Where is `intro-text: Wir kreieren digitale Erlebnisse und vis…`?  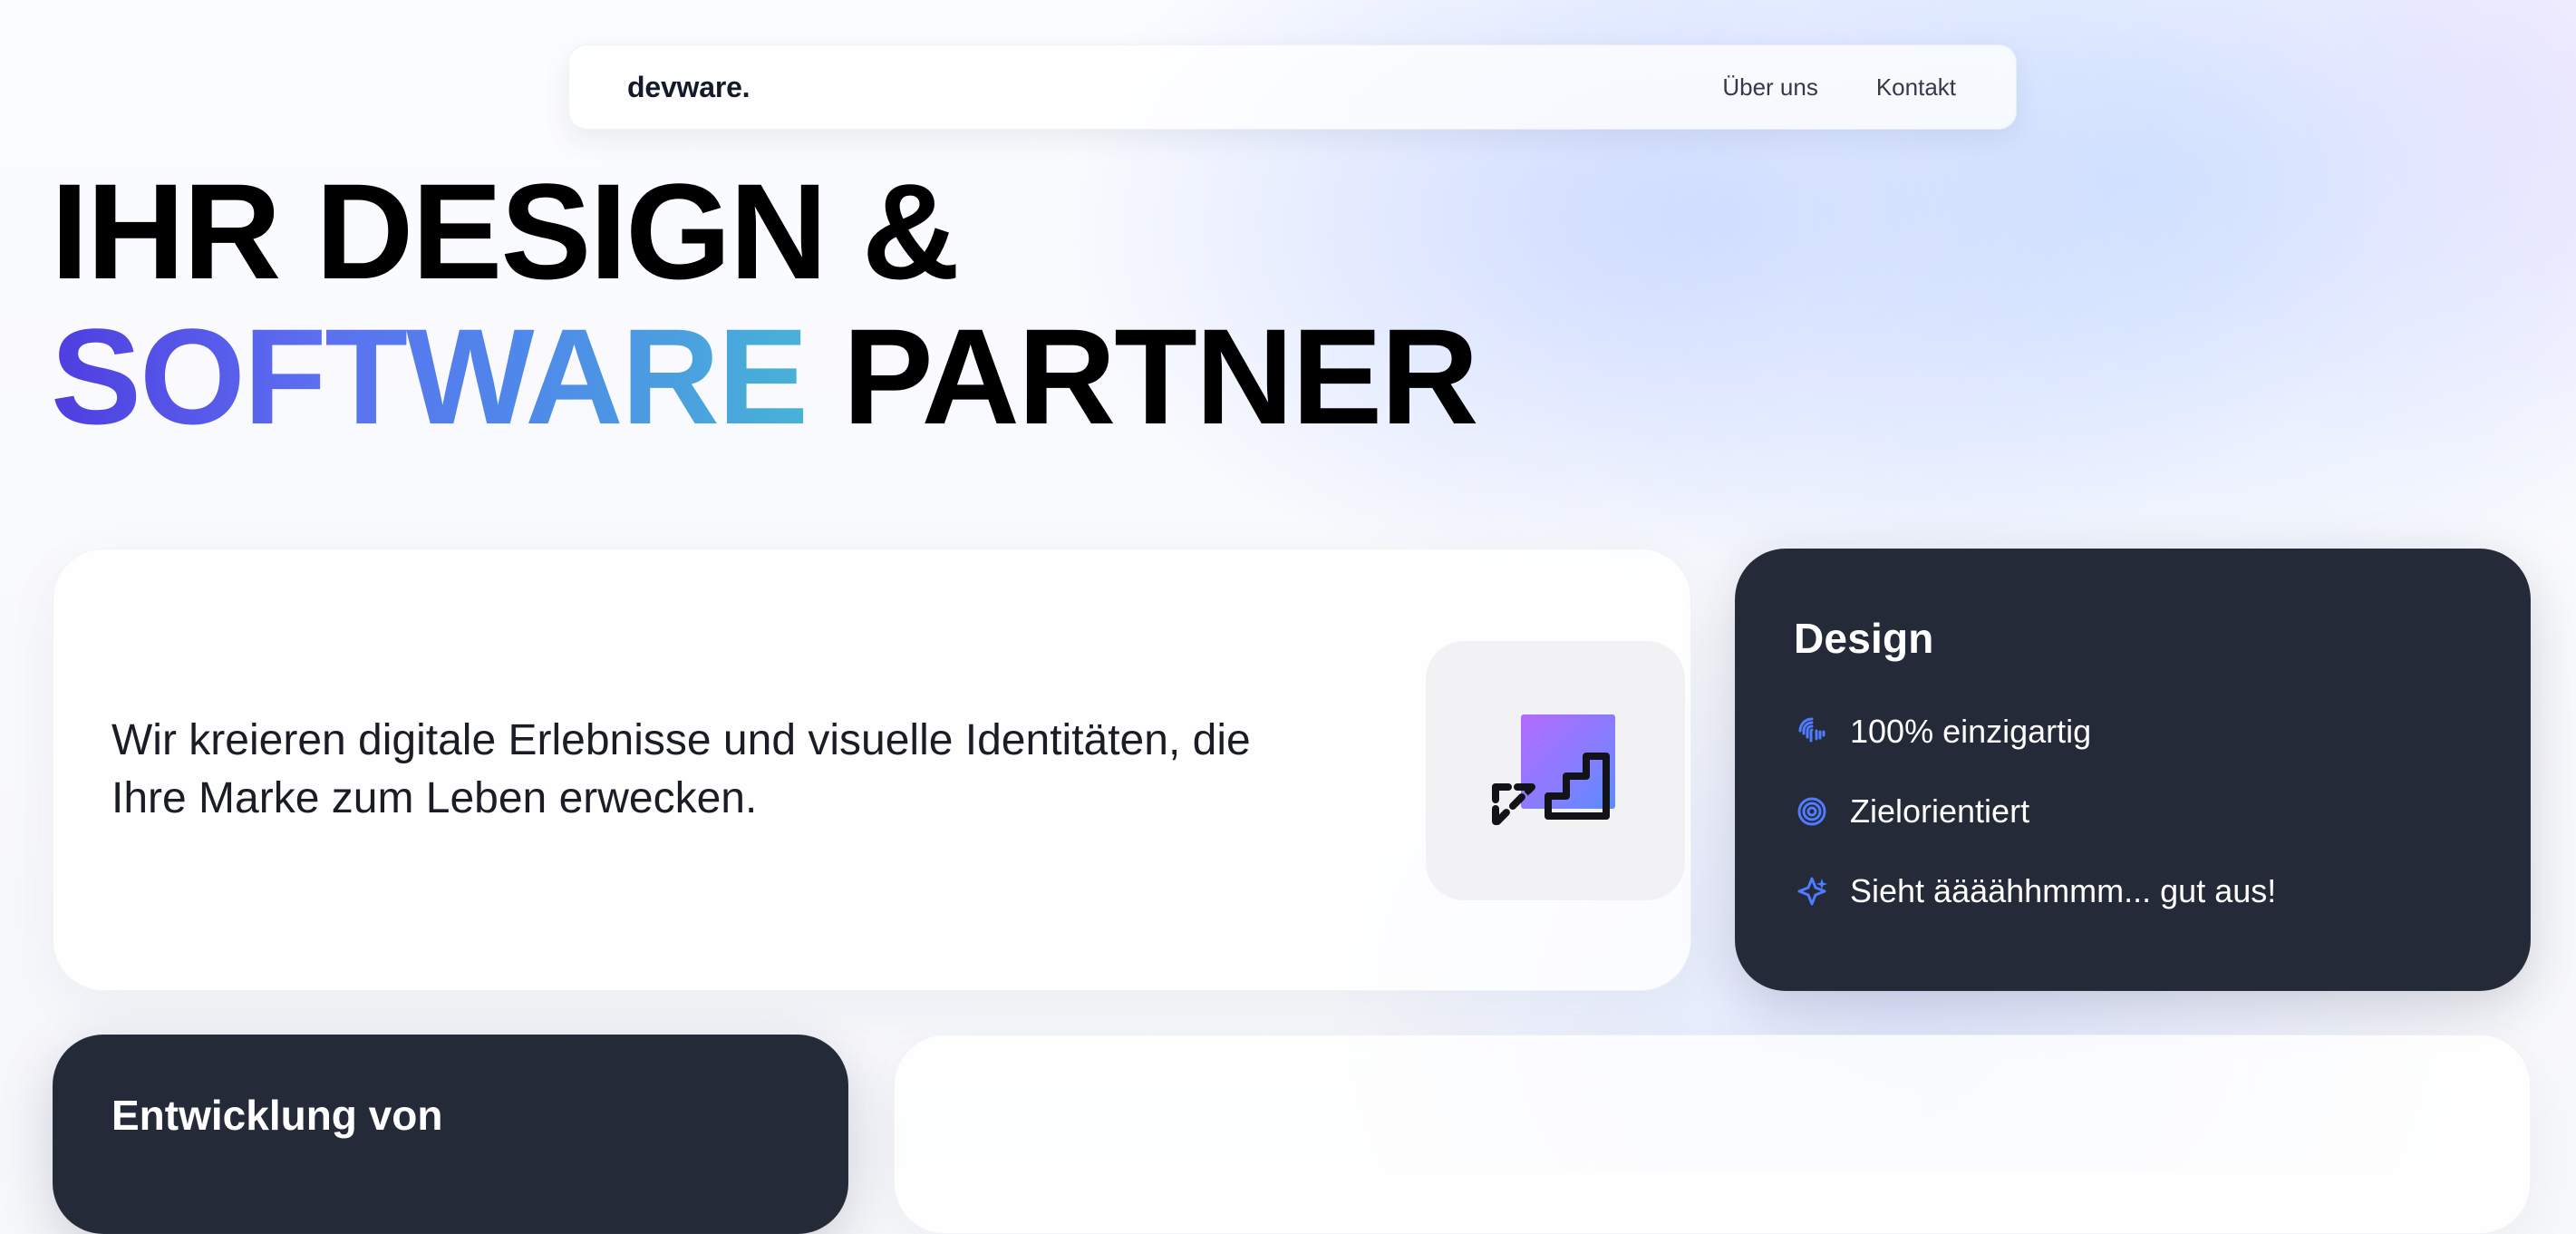 intro-text: Wir kreieren digitale Erlebnisse und vis… is located at coordinates (681, 769).